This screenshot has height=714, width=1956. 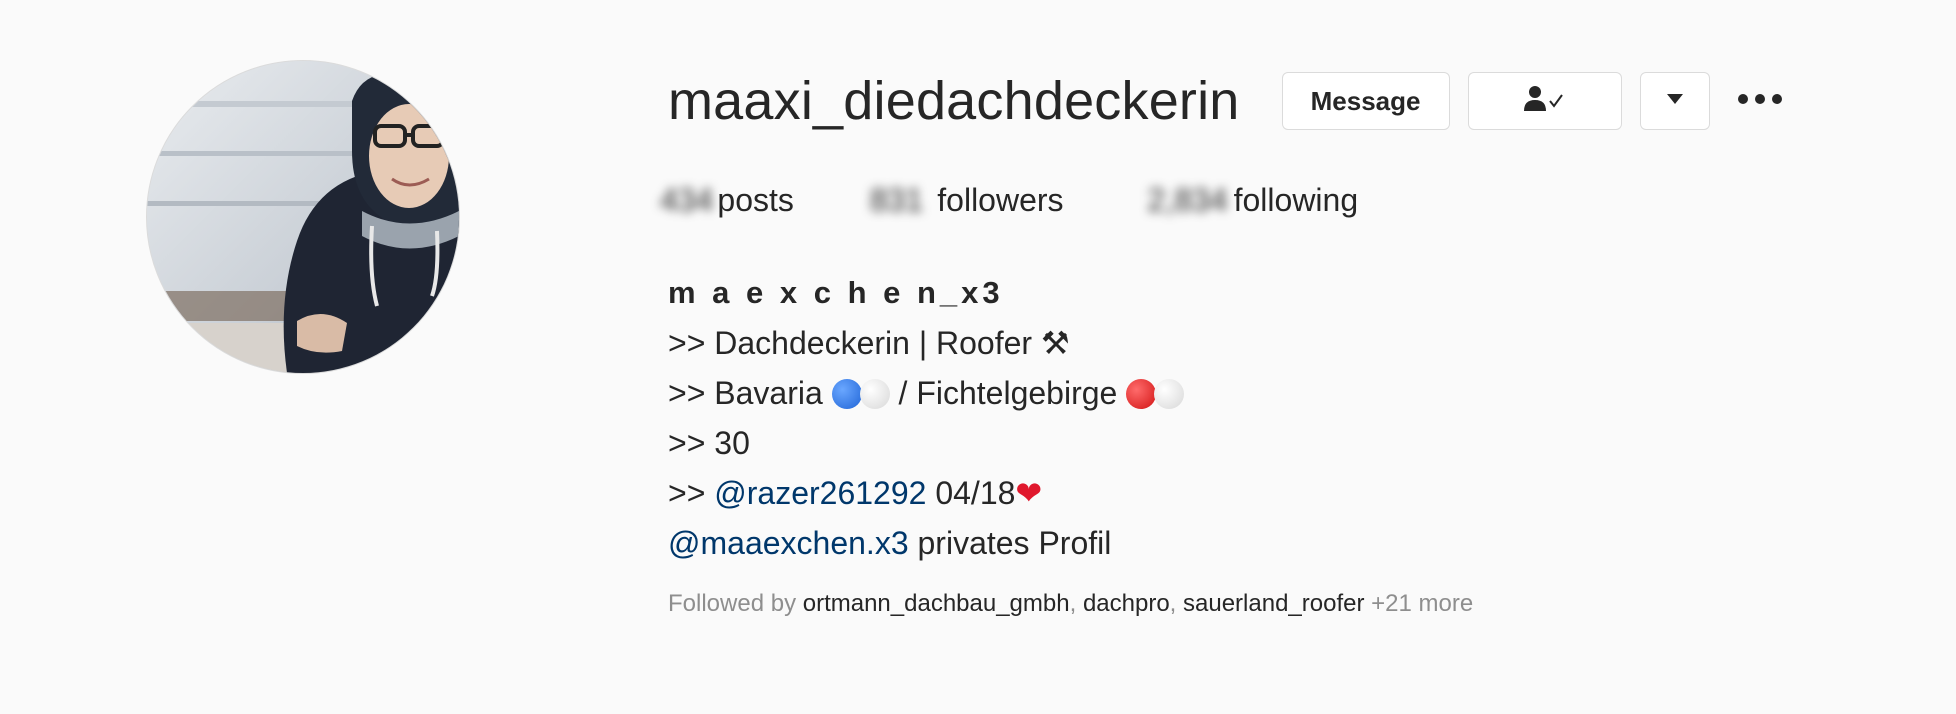 I want to click on profile-photo, so click(x=303, y=217).